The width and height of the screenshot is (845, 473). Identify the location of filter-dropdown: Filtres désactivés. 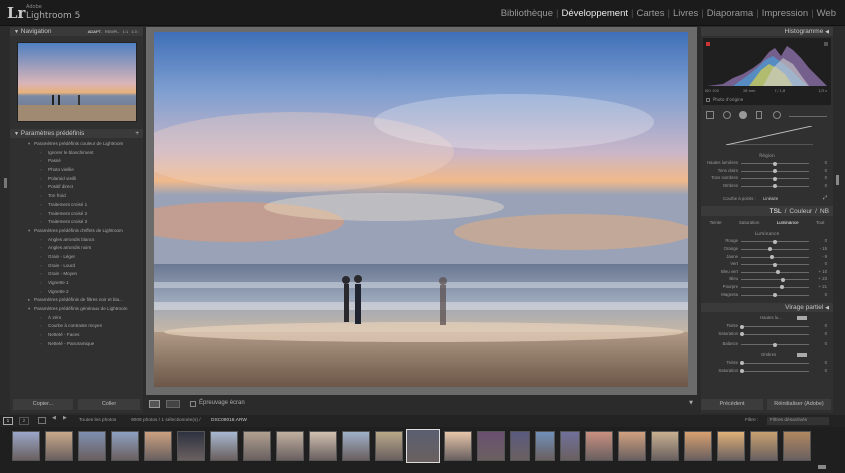
(798, 421).